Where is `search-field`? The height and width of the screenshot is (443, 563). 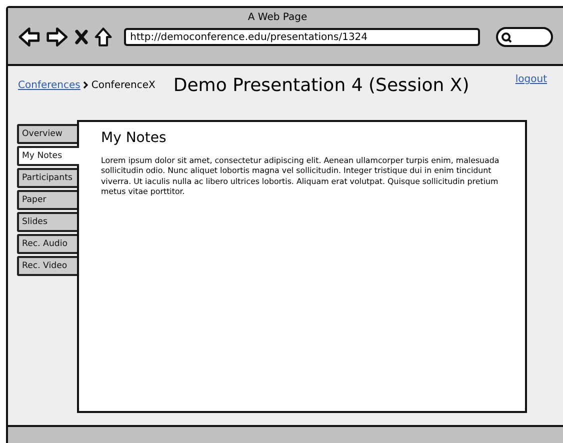 search-field is located at coordinates (524, 37).